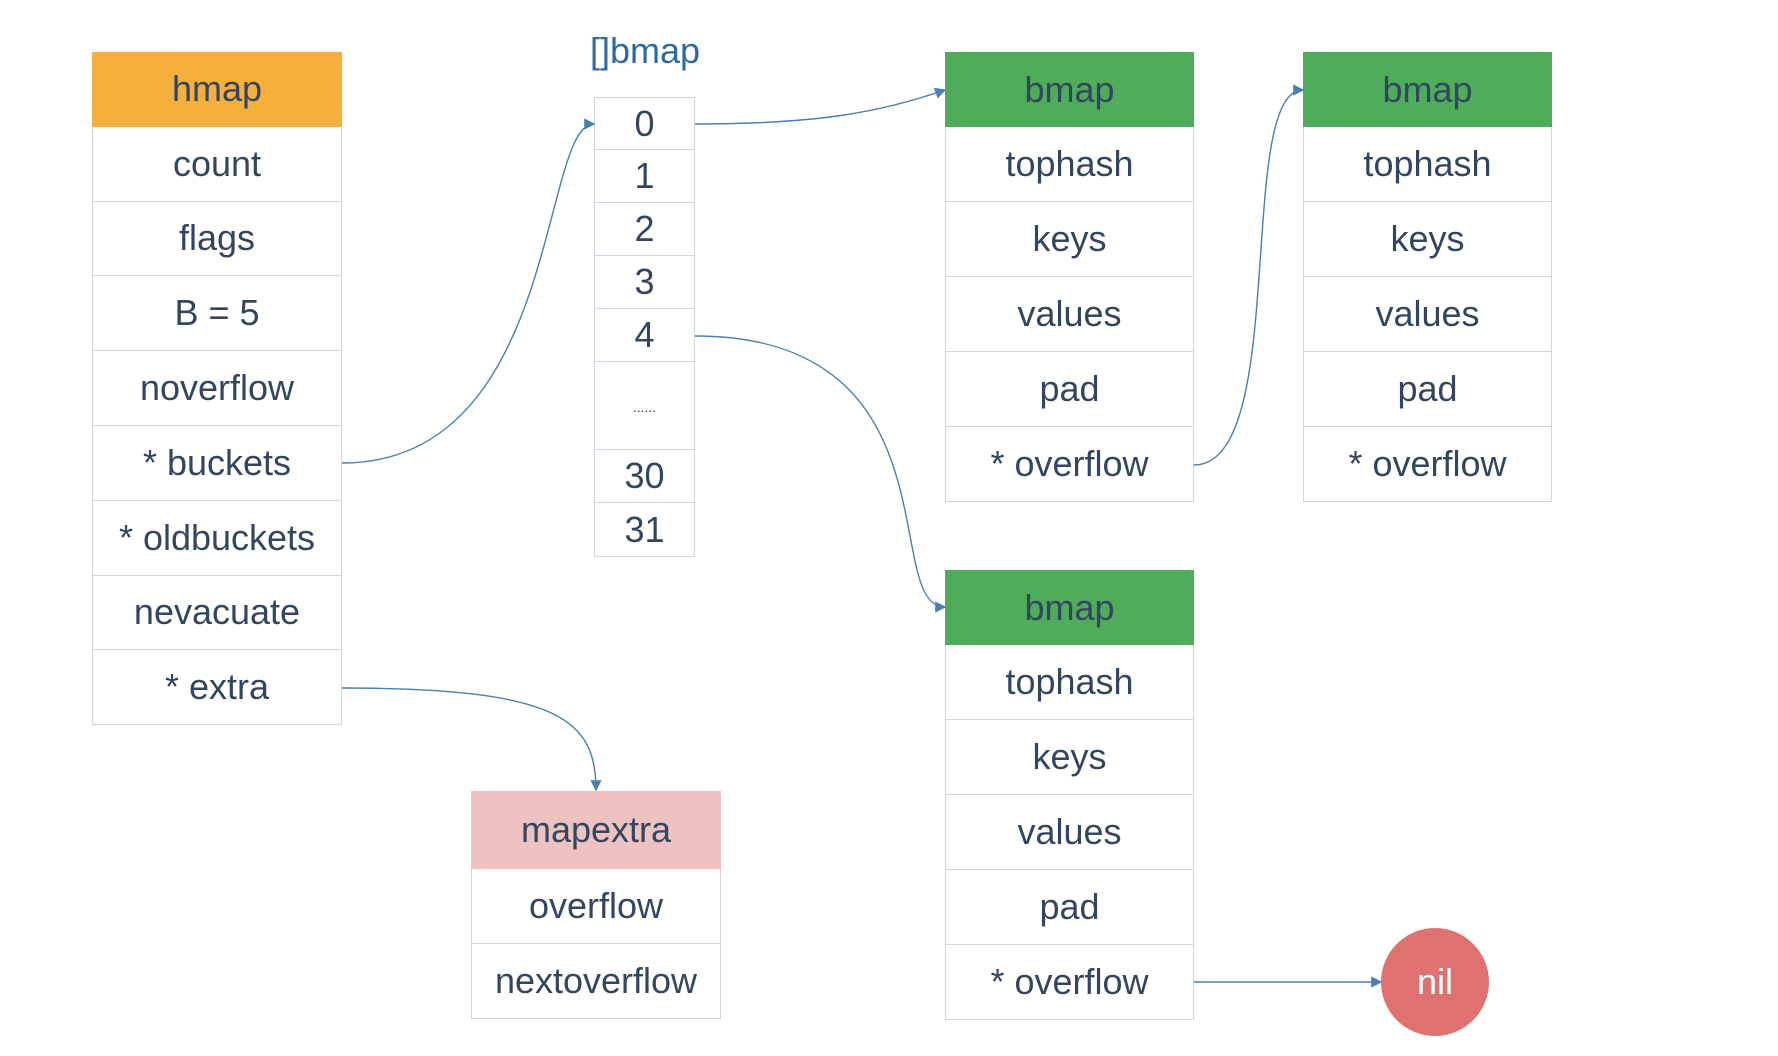 The width and height of the screenshot is (1778, 1056). What do you see at coordinates (471, 739) in the screenshot?
I see `arrow-extra-to-mapextra` at bounding box center [471, 739].